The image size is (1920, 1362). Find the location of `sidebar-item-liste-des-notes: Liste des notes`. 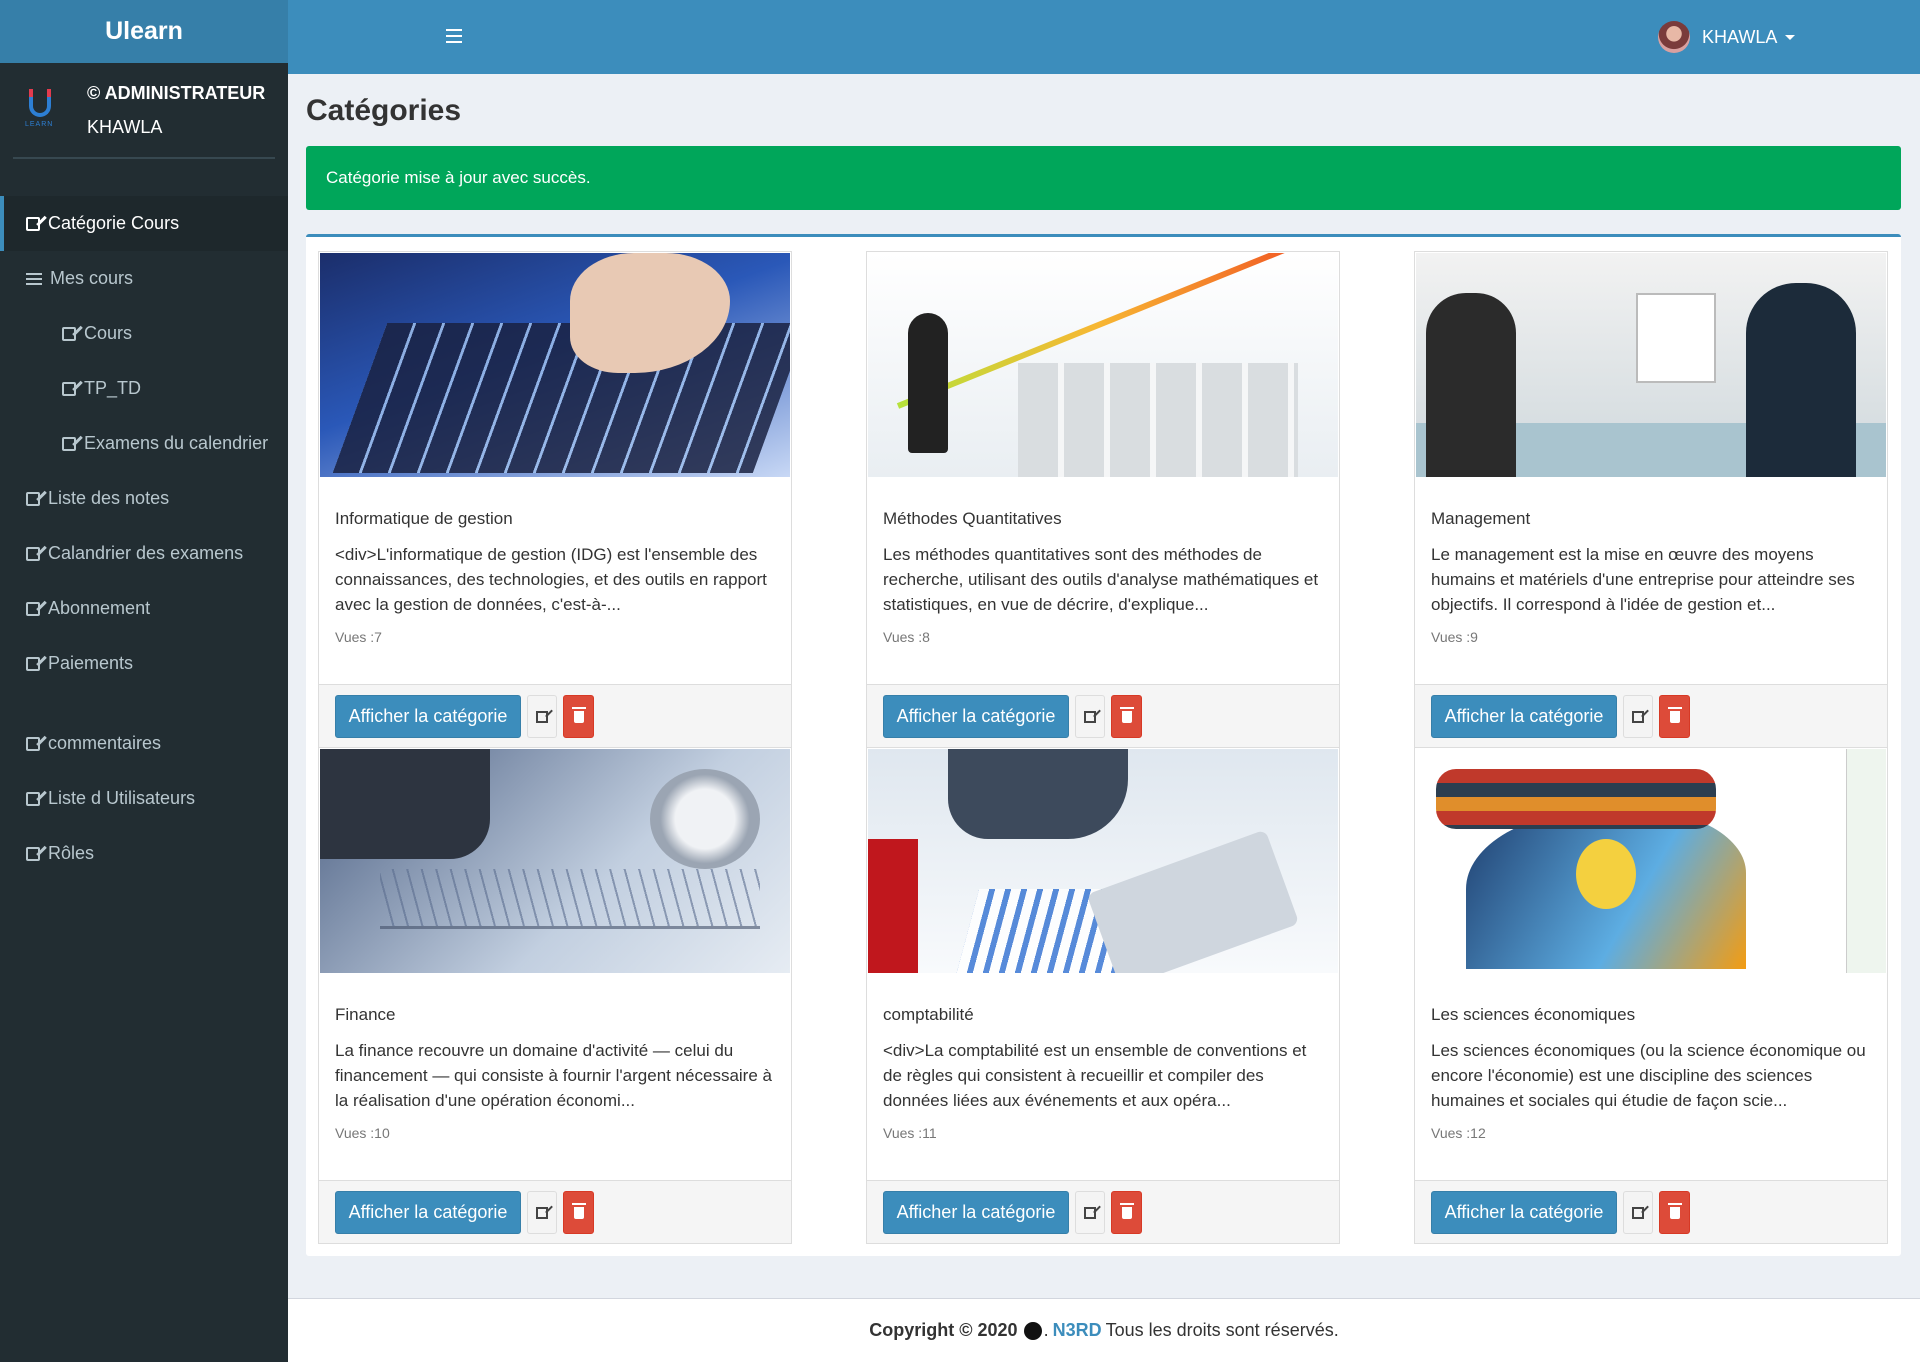

sidebar-item-liste-des-notes: Liste des notes is located at coordinates (144, 498).